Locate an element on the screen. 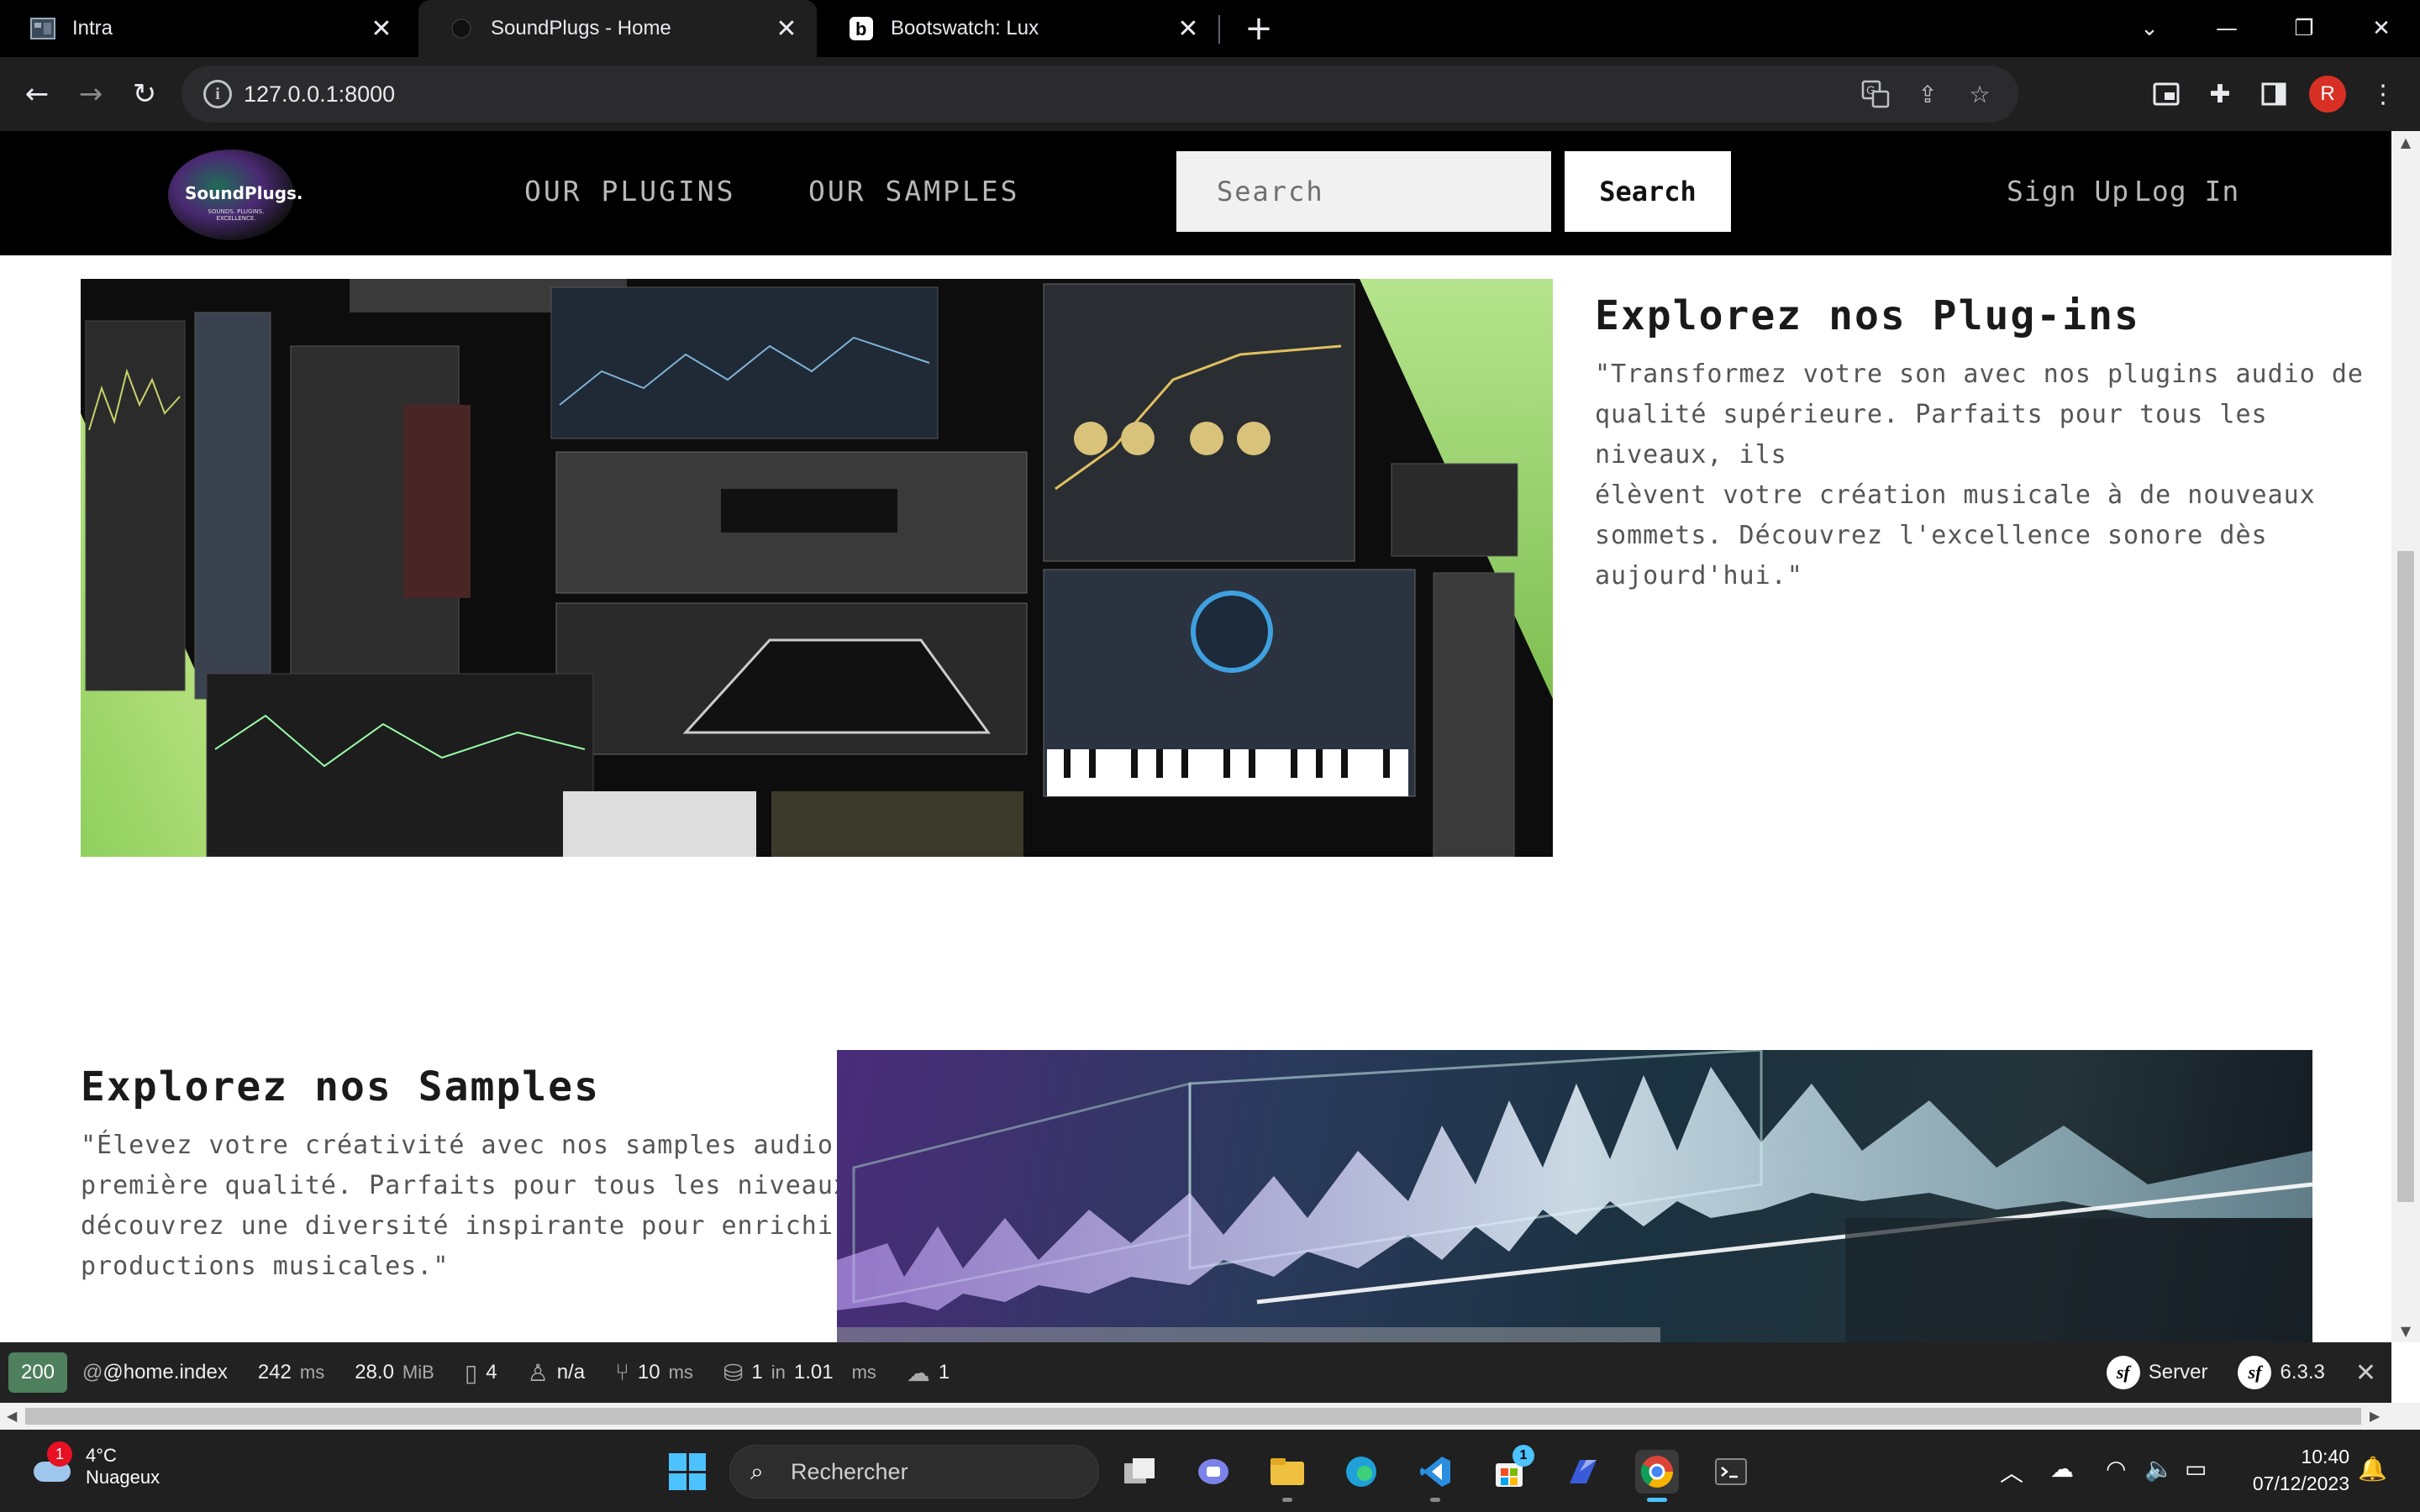  vertical-scrollbar: ▲ ▼ is located at coordinates (2405, 736).